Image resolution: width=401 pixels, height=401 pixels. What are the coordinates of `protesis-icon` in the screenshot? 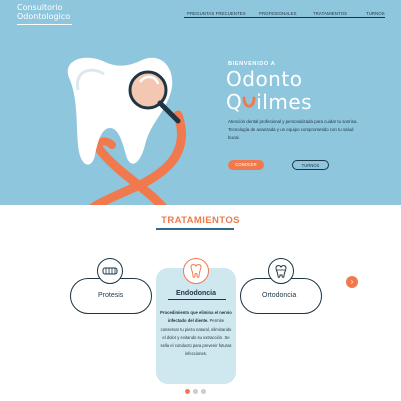 It's located at (110, 271).